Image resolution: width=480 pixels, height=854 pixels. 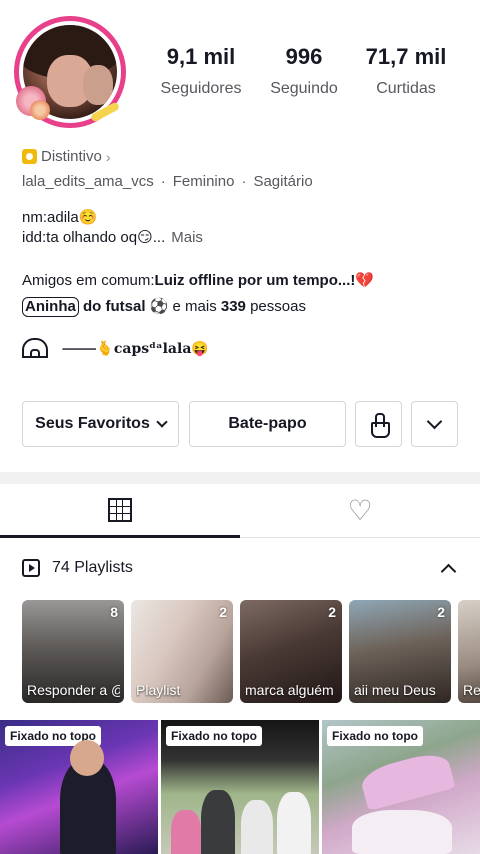 I want to click on tab-liked: ♡, so click(x=360, y=511).